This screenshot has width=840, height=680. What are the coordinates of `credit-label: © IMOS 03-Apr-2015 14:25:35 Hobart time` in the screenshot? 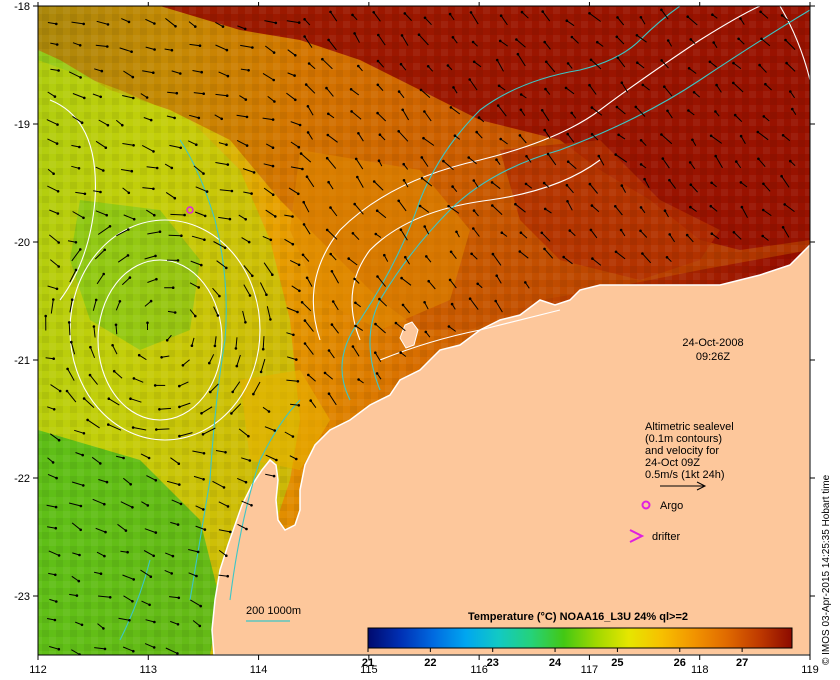 It's located at (826, 569).